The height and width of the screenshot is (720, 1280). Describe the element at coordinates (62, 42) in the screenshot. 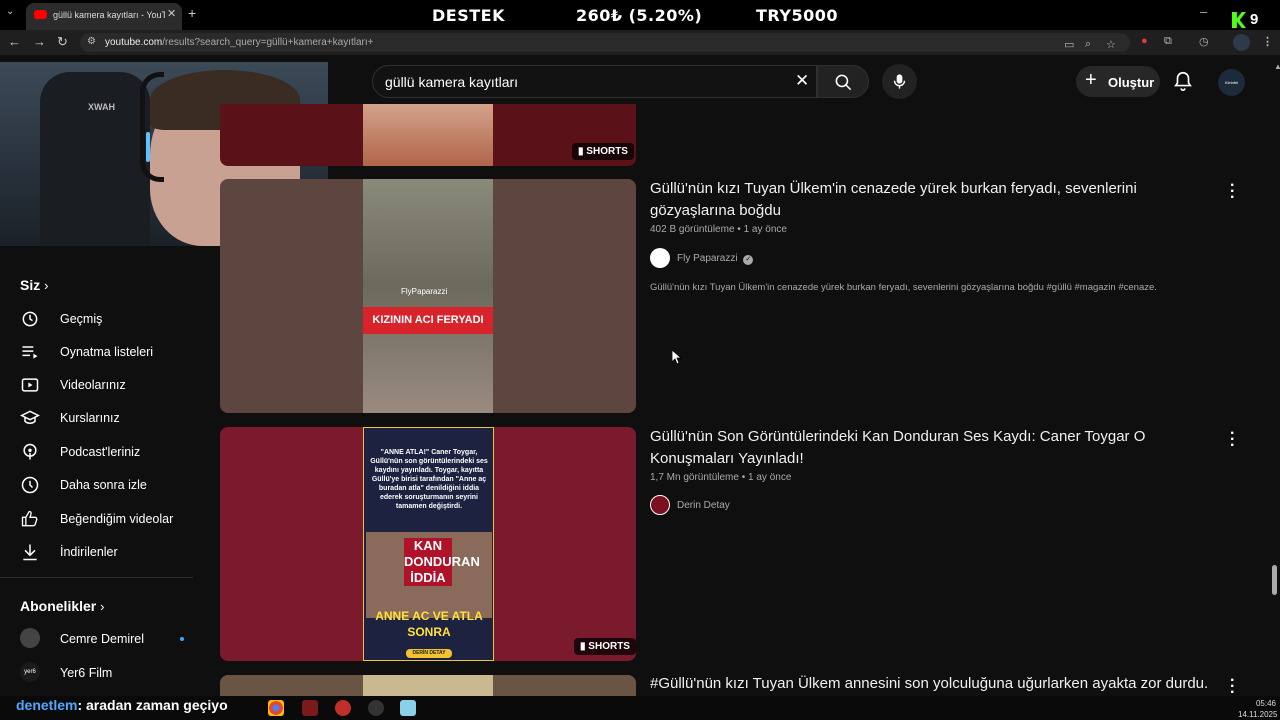

I see `reload-icon: ↻` at that location.